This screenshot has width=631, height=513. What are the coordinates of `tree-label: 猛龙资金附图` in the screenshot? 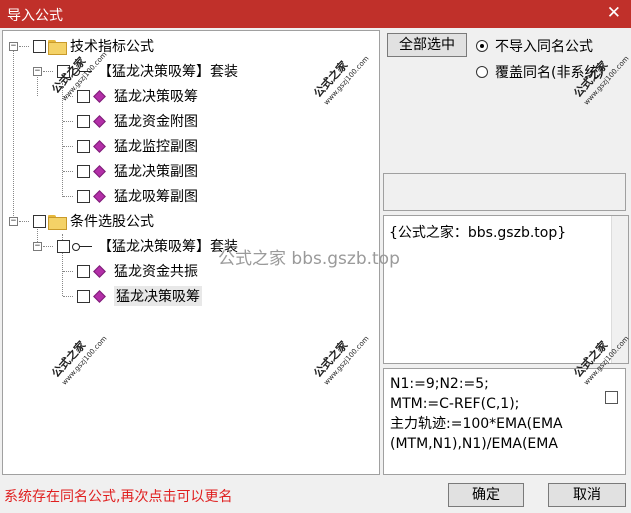 It's located at (156, 122).